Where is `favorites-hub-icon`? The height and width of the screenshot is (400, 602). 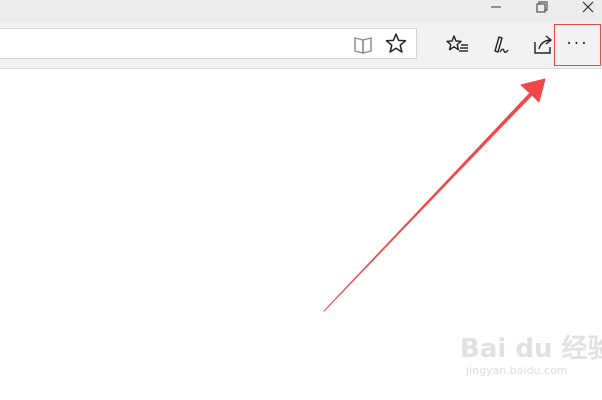 favorites-hub-icon is located at coordinates (457, 43).